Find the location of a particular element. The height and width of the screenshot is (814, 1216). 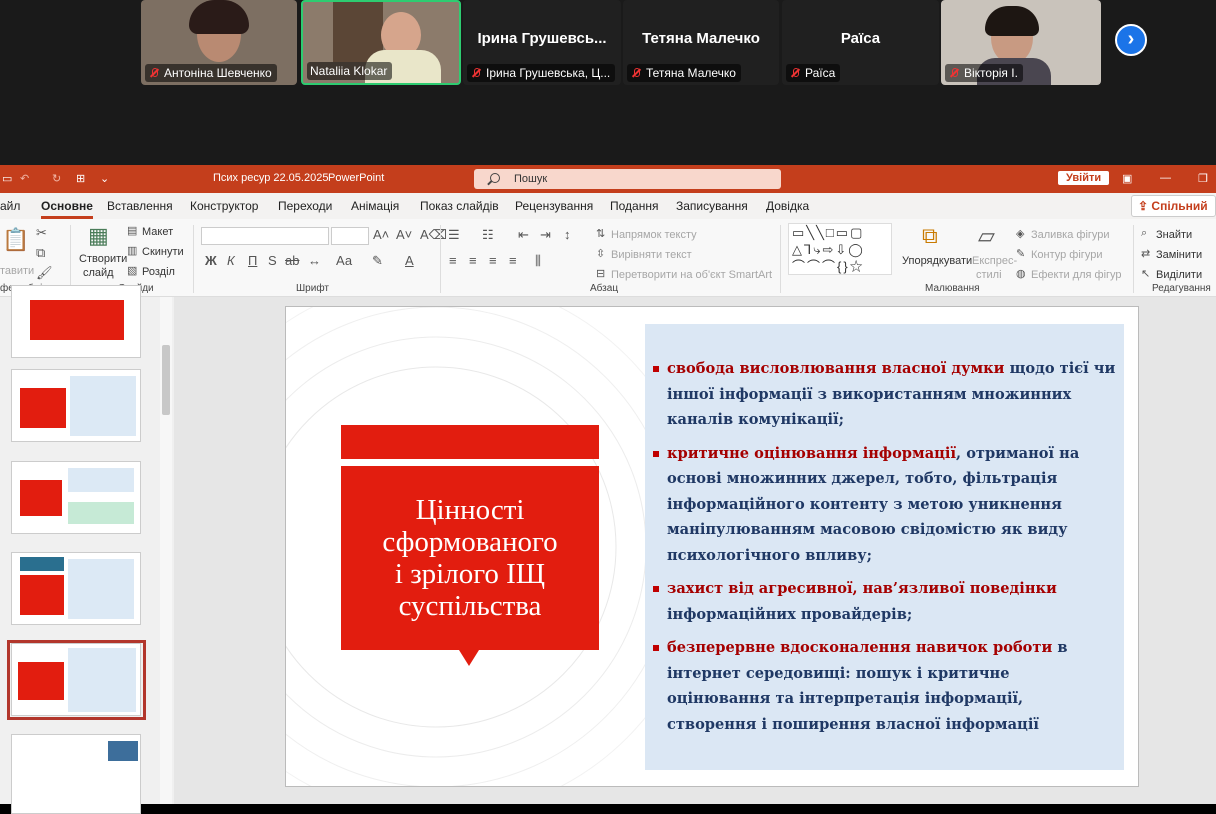

reset-button: Скинути is located at coordinates (163, 252).